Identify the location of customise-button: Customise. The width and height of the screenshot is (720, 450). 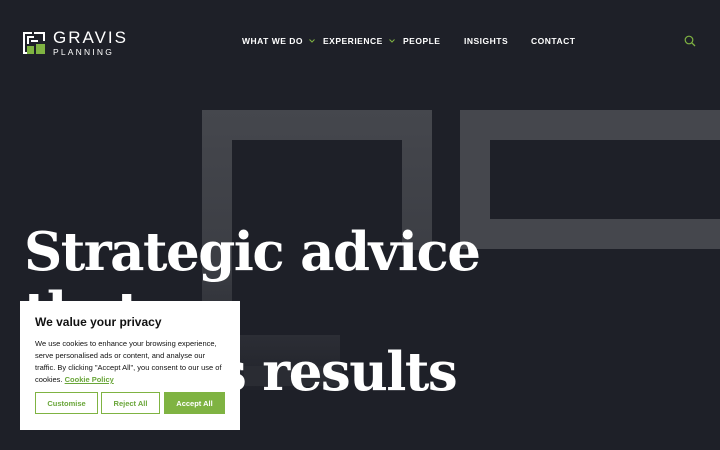
(66, 403).